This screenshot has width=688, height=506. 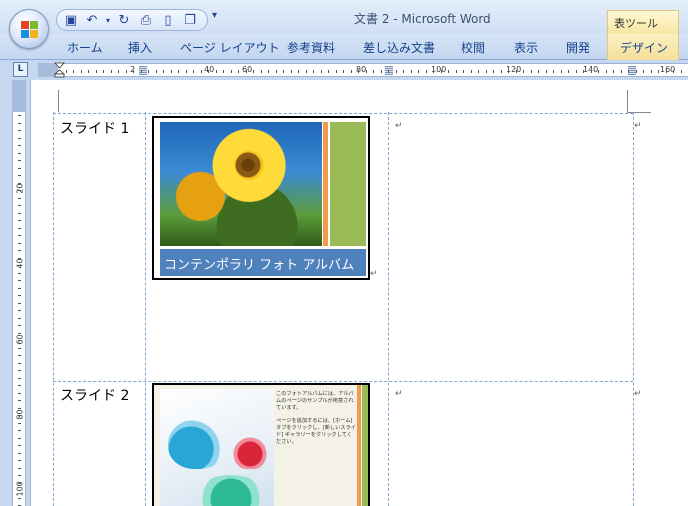 I want to click on tab-insert: 挿入, so click(x=140, y=47).